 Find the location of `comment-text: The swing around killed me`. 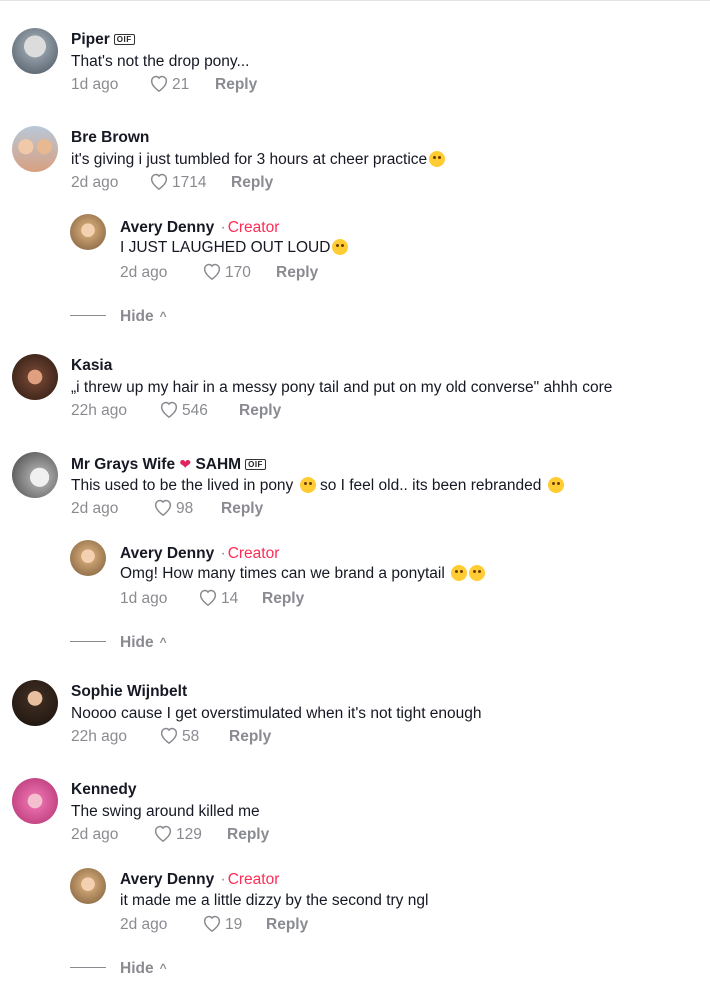

comment-text: The swing around killed me is located at coordinates (165, 811).